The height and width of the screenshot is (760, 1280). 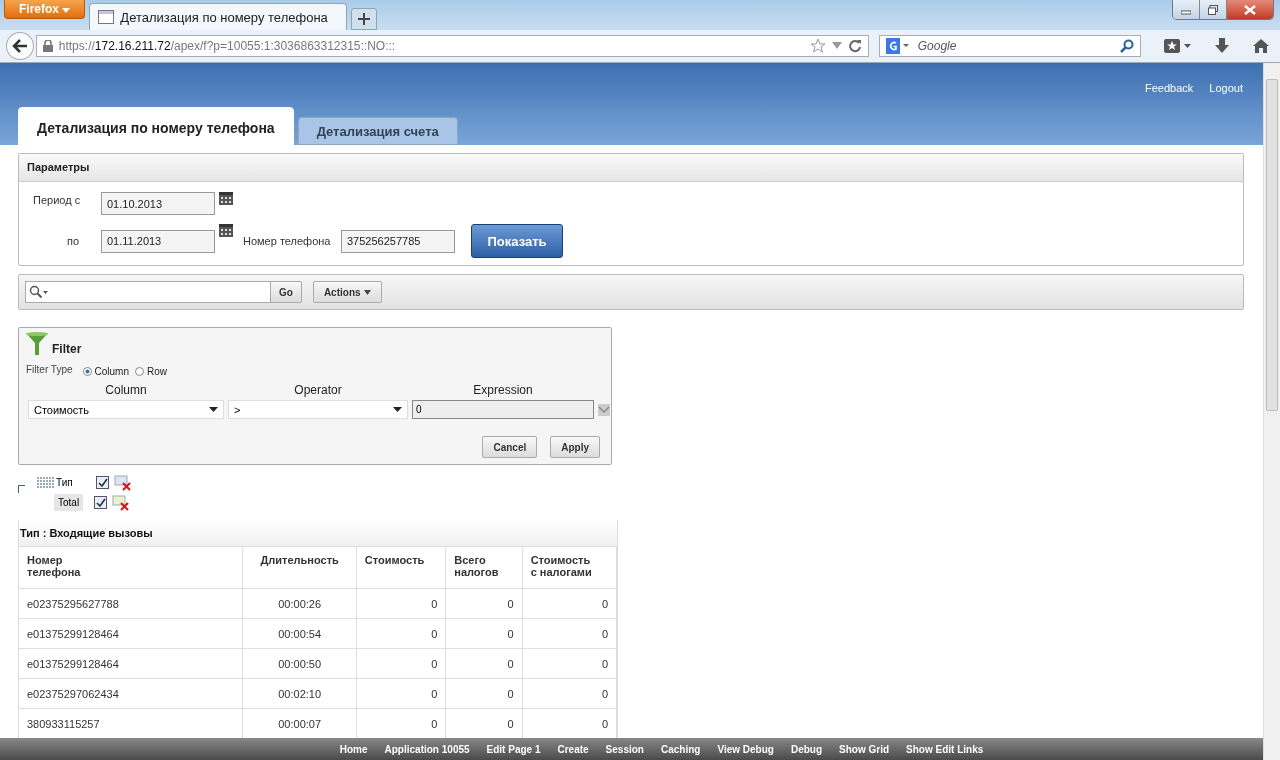 What do you see at coordinates (300, 663) in the screenshot?
I see `table-cell: 00:00:50` at bounding box center [300, 663].